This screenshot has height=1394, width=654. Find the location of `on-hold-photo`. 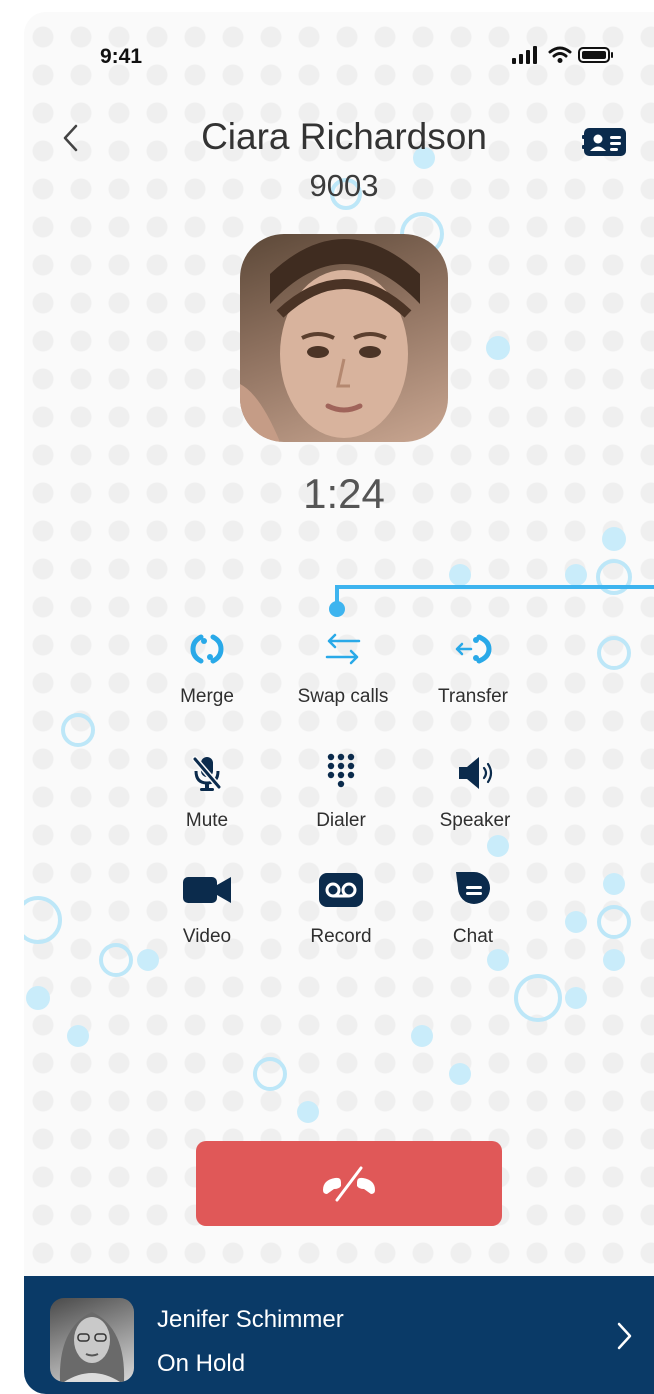

on-hold-photo is located at coordinates (92, 1347).